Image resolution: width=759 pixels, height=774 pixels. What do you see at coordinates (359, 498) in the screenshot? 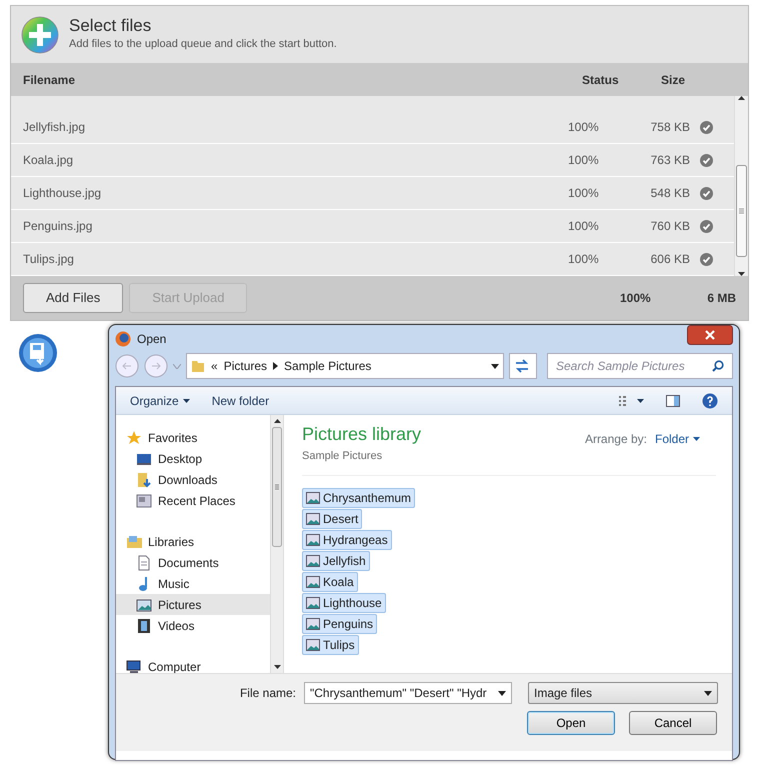
I see `file-item: Chrysanthemum` at bounding box center [359, 498].